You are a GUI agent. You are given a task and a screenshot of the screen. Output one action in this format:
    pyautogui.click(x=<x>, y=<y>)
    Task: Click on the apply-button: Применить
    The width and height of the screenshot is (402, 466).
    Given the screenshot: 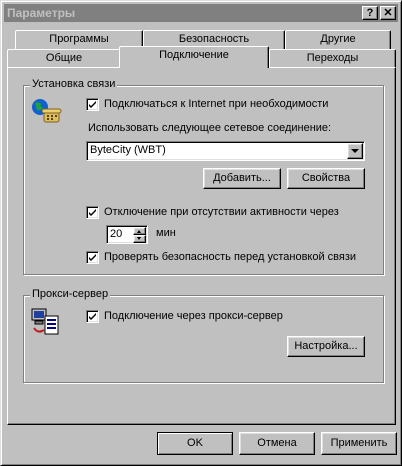 What is the action you would take?
    pyautogui.click(x=359, y=443)
    